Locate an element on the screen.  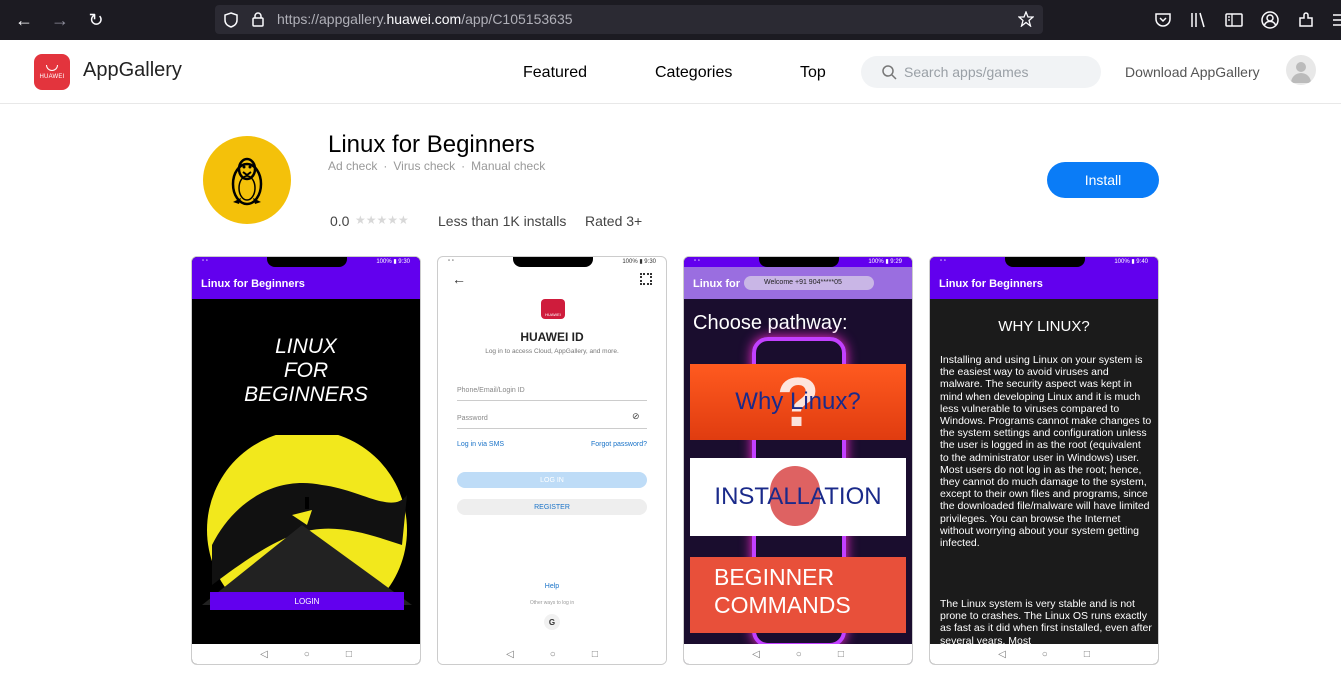
google-login-icon: G is located at coordinates (552, 622).